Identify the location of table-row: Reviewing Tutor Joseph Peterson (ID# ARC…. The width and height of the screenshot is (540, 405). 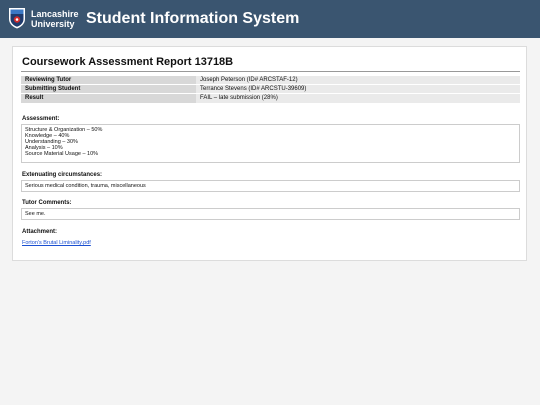
(270, 80).